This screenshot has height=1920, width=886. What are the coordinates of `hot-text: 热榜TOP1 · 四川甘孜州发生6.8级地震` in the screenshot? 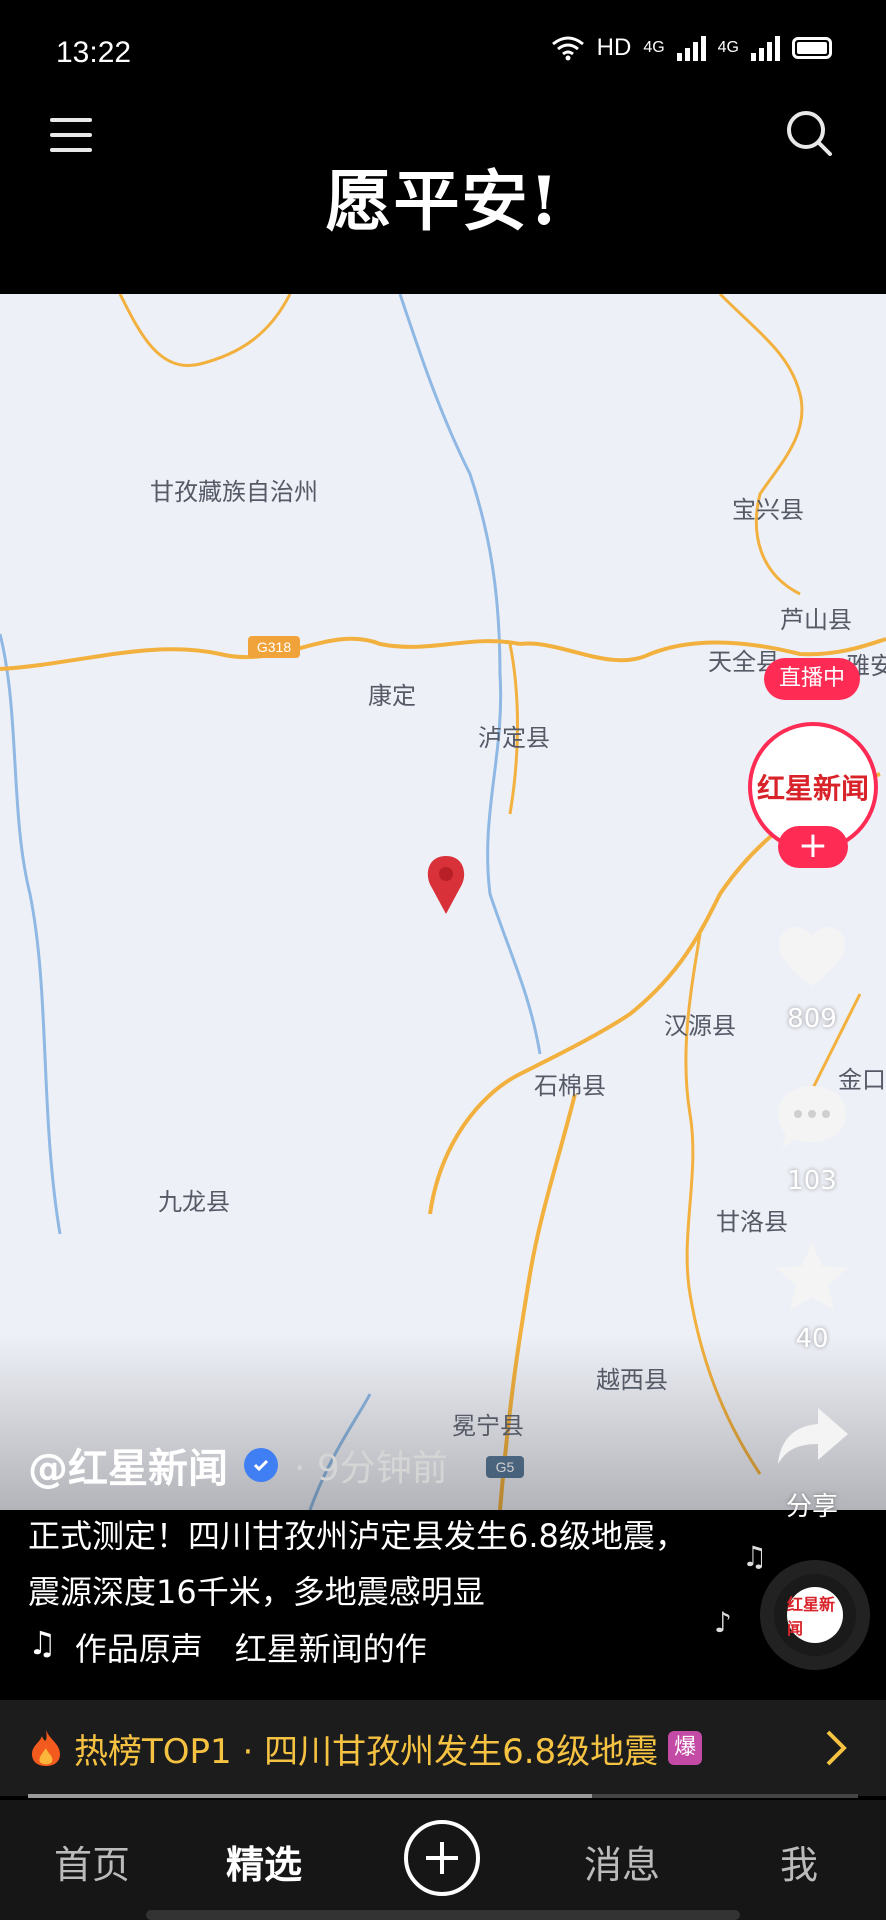 It's located at (366, 1751).